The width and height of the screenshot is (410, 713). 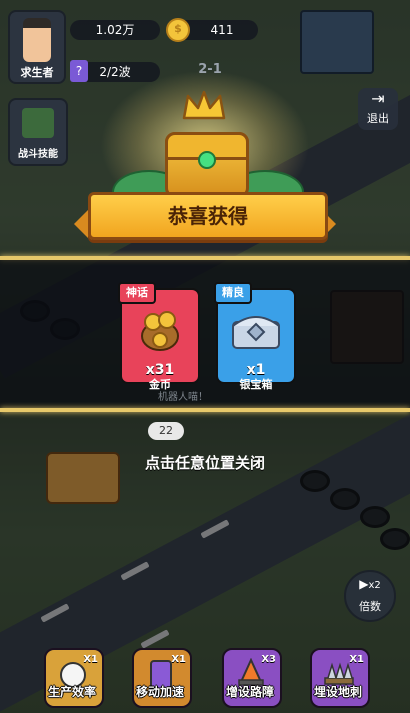 I want to click on player-label: 求生者, so click(x=37, y=72).